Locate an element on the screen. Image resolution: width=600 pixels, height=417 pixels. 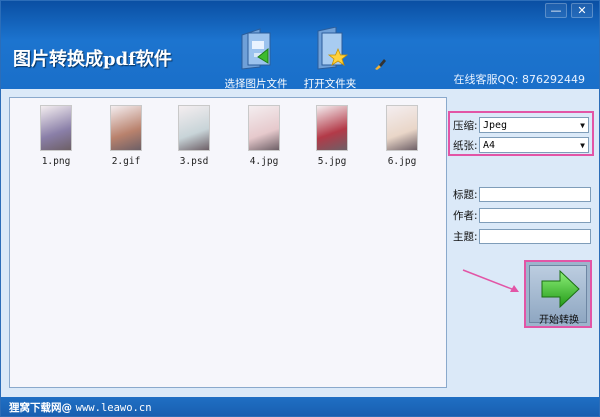
brush-icon is located at coordinates (380, 64).